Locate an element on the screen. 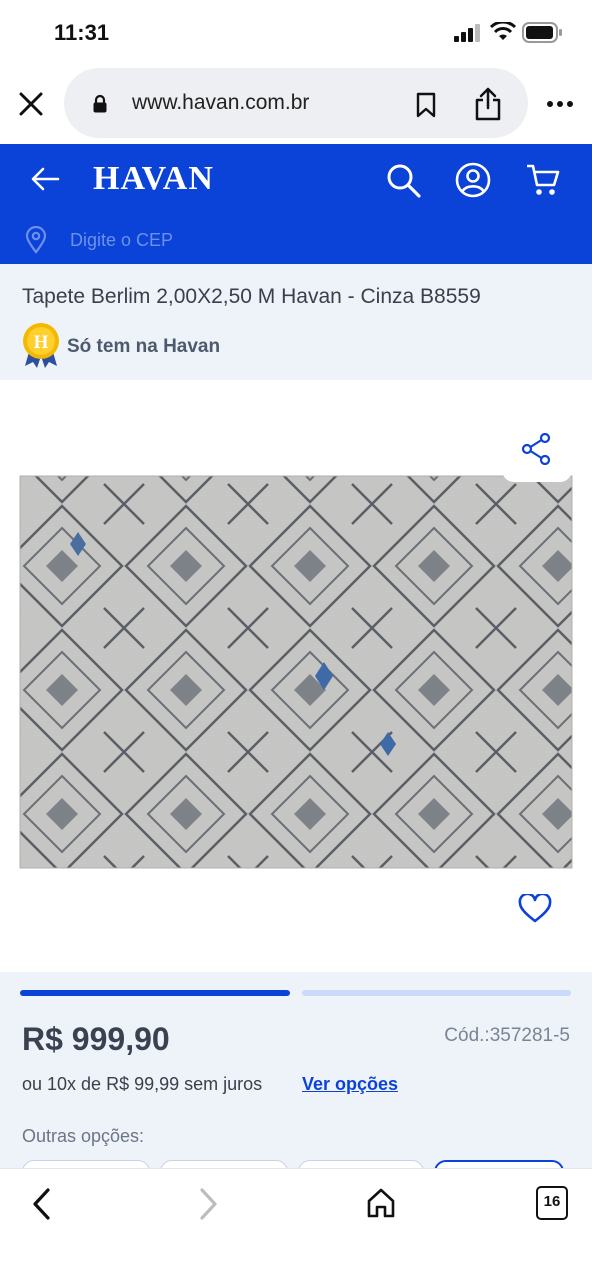 Image resolution: width=592 pixels, height=1281 pixels. signal-icon is located at coordinates (467, 33).